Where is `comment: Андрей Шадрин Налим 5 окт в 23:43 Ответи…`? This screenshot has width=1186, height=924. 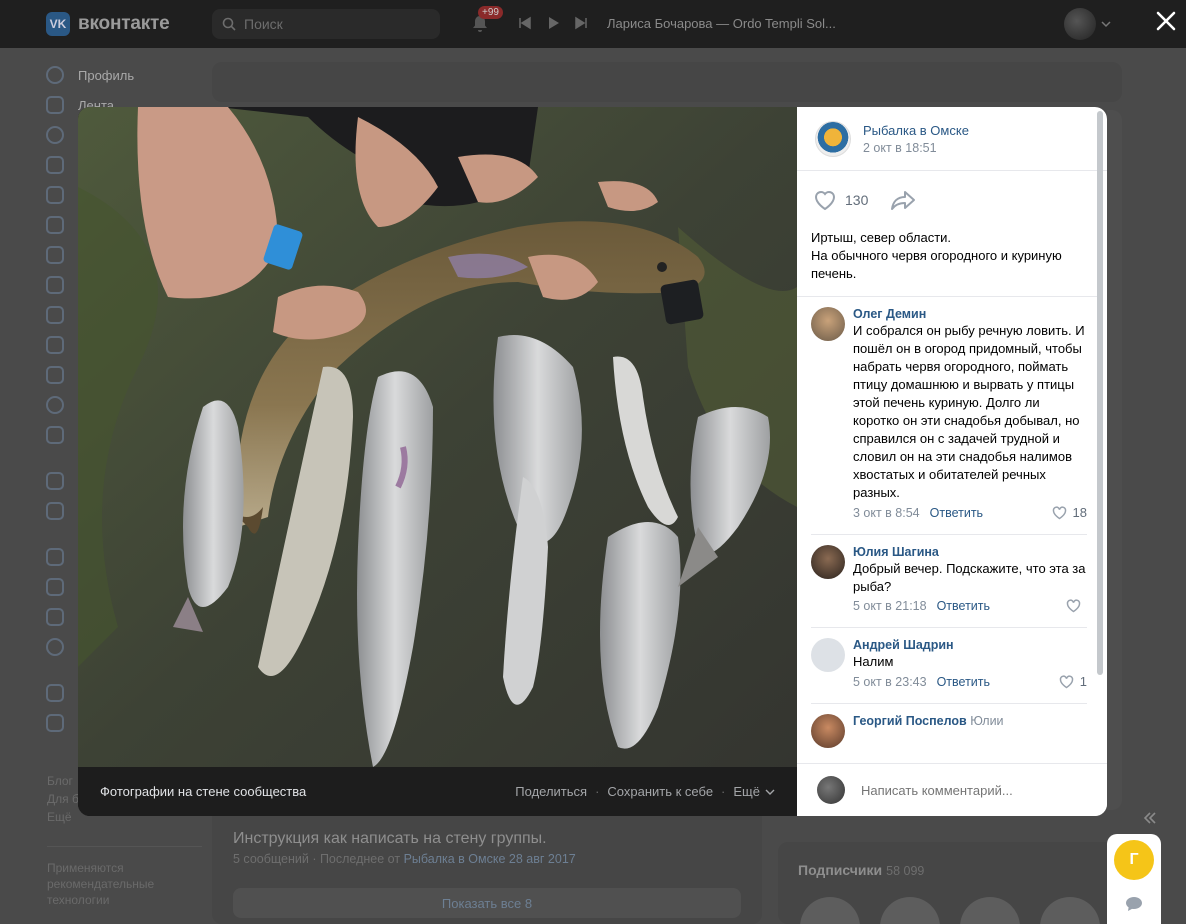 comment: Андрей Шадрин Налим 5 окт в 23:43 Ответи… is located at coordinates (949, 671).